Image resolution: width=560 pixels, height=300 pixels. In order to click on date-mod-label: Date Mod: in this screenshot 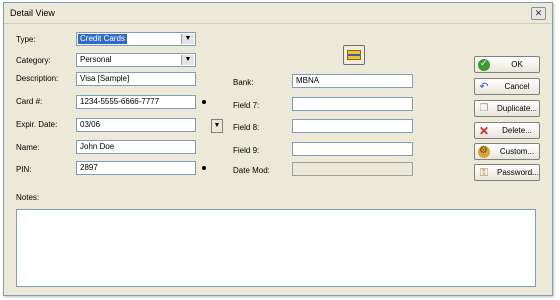, I will do `click(251, 170)`.